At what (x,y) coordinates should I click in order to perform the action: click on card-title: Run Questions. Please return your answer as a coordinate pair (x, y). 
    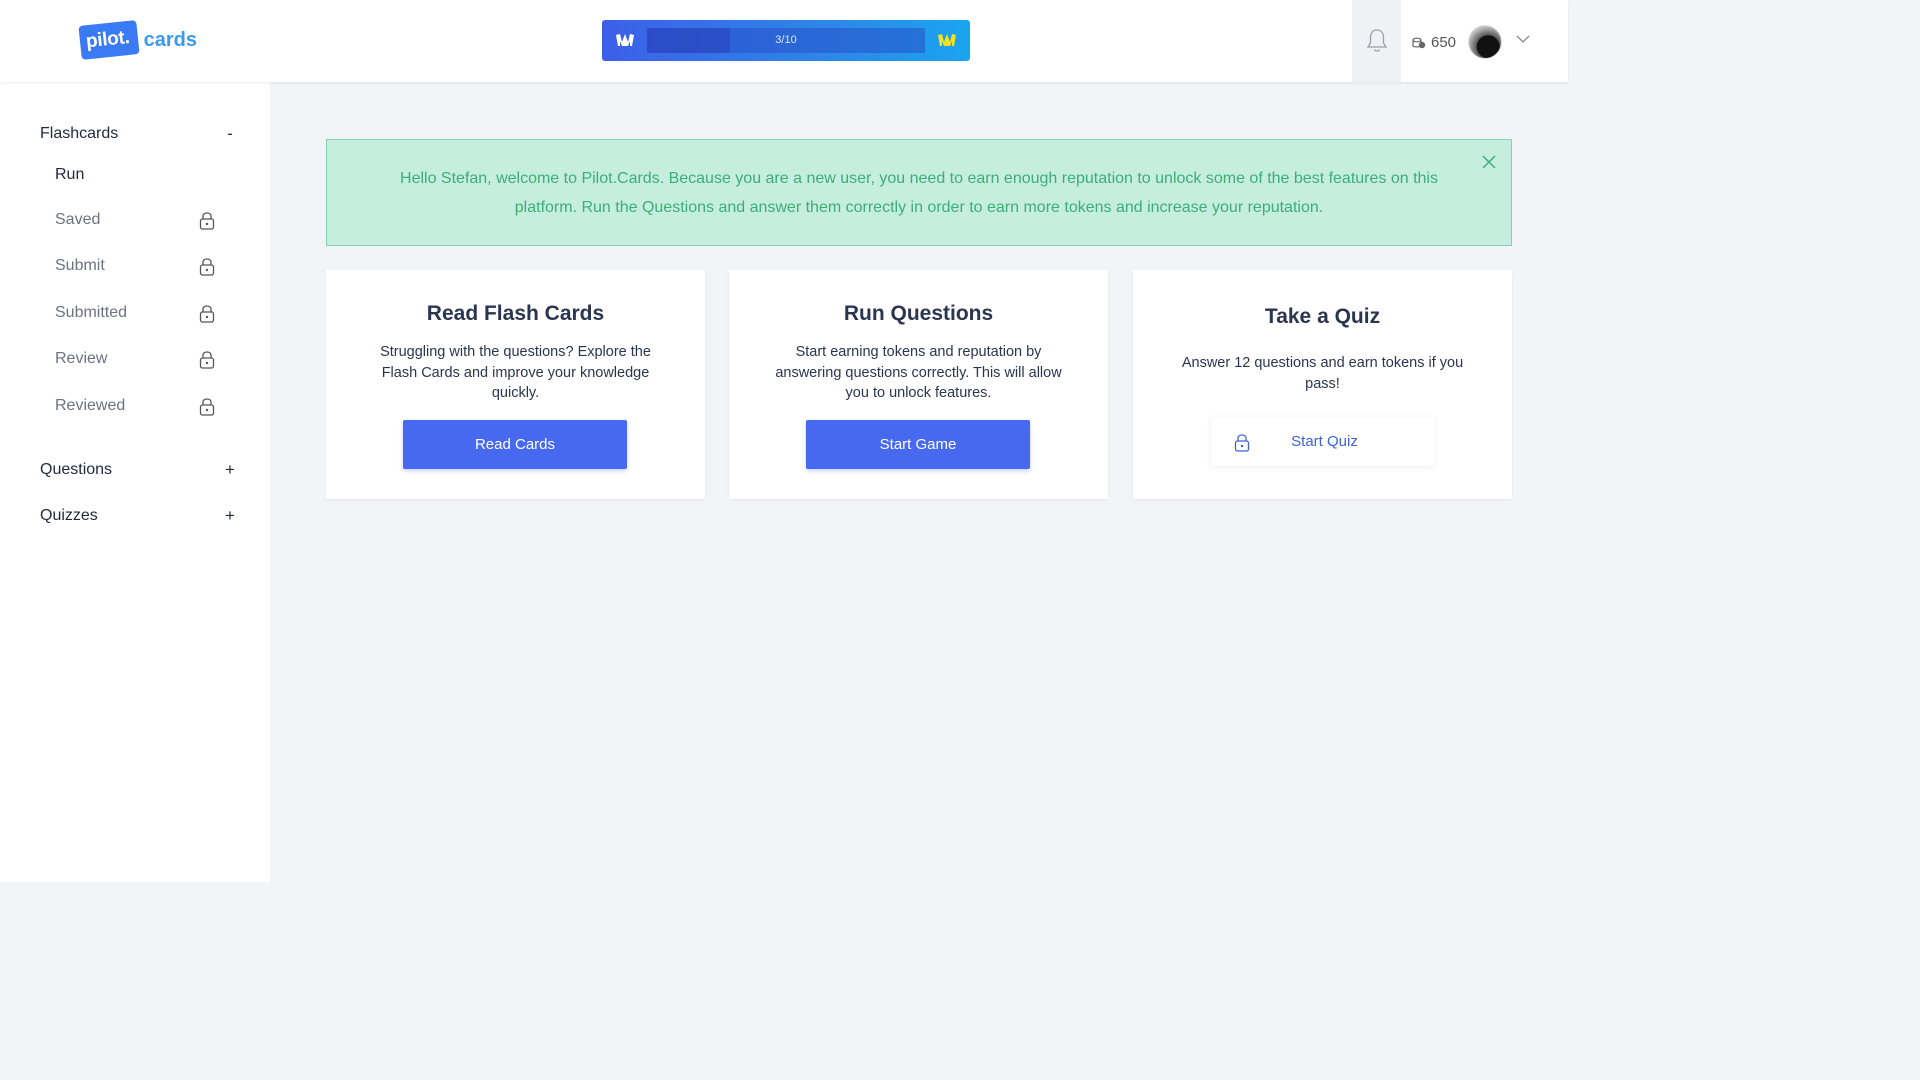
    Looking at the image, I should click on (918, 313).